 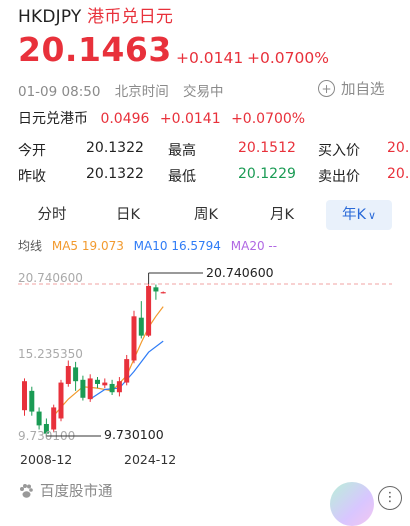 I want to click on chevron-down-icon: ∨, so click(x=372, y=215).